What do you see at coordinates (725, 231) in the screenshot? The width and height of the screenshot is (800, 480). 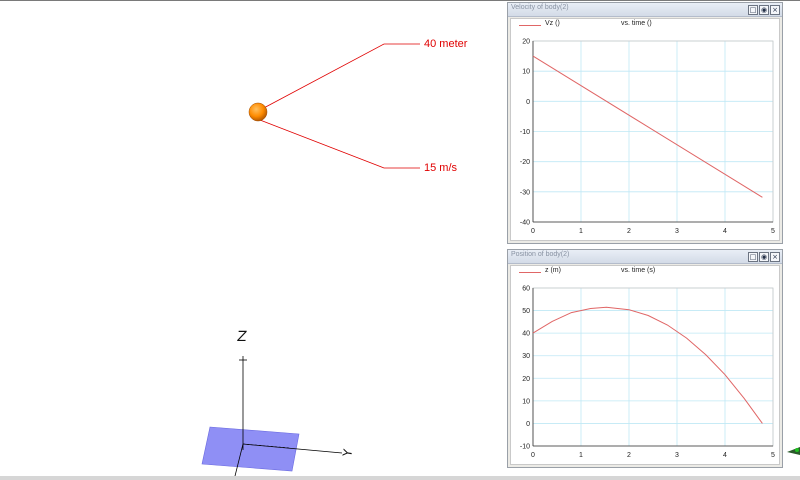 I see `velocity-xtick-label: 4` at bounding box center [725, 231].